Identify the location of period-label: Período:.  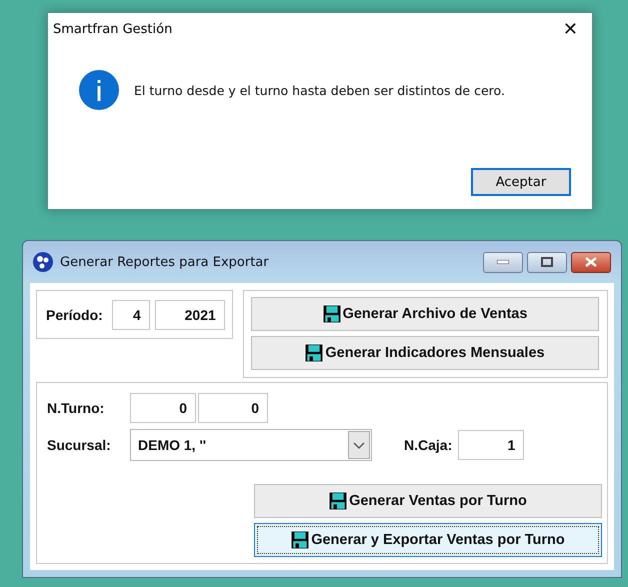
(74, 314).